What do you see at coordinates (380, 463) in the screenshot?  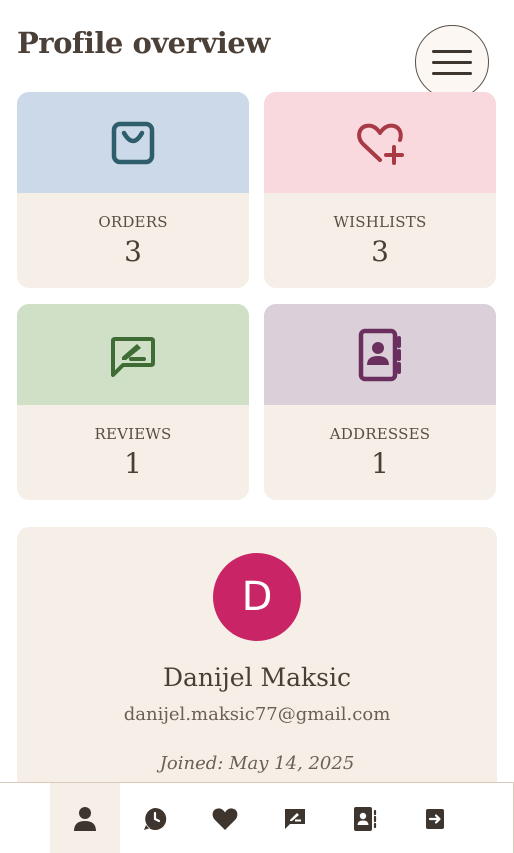 I see `addresses-count: 1` at bounding box center [380, 463].